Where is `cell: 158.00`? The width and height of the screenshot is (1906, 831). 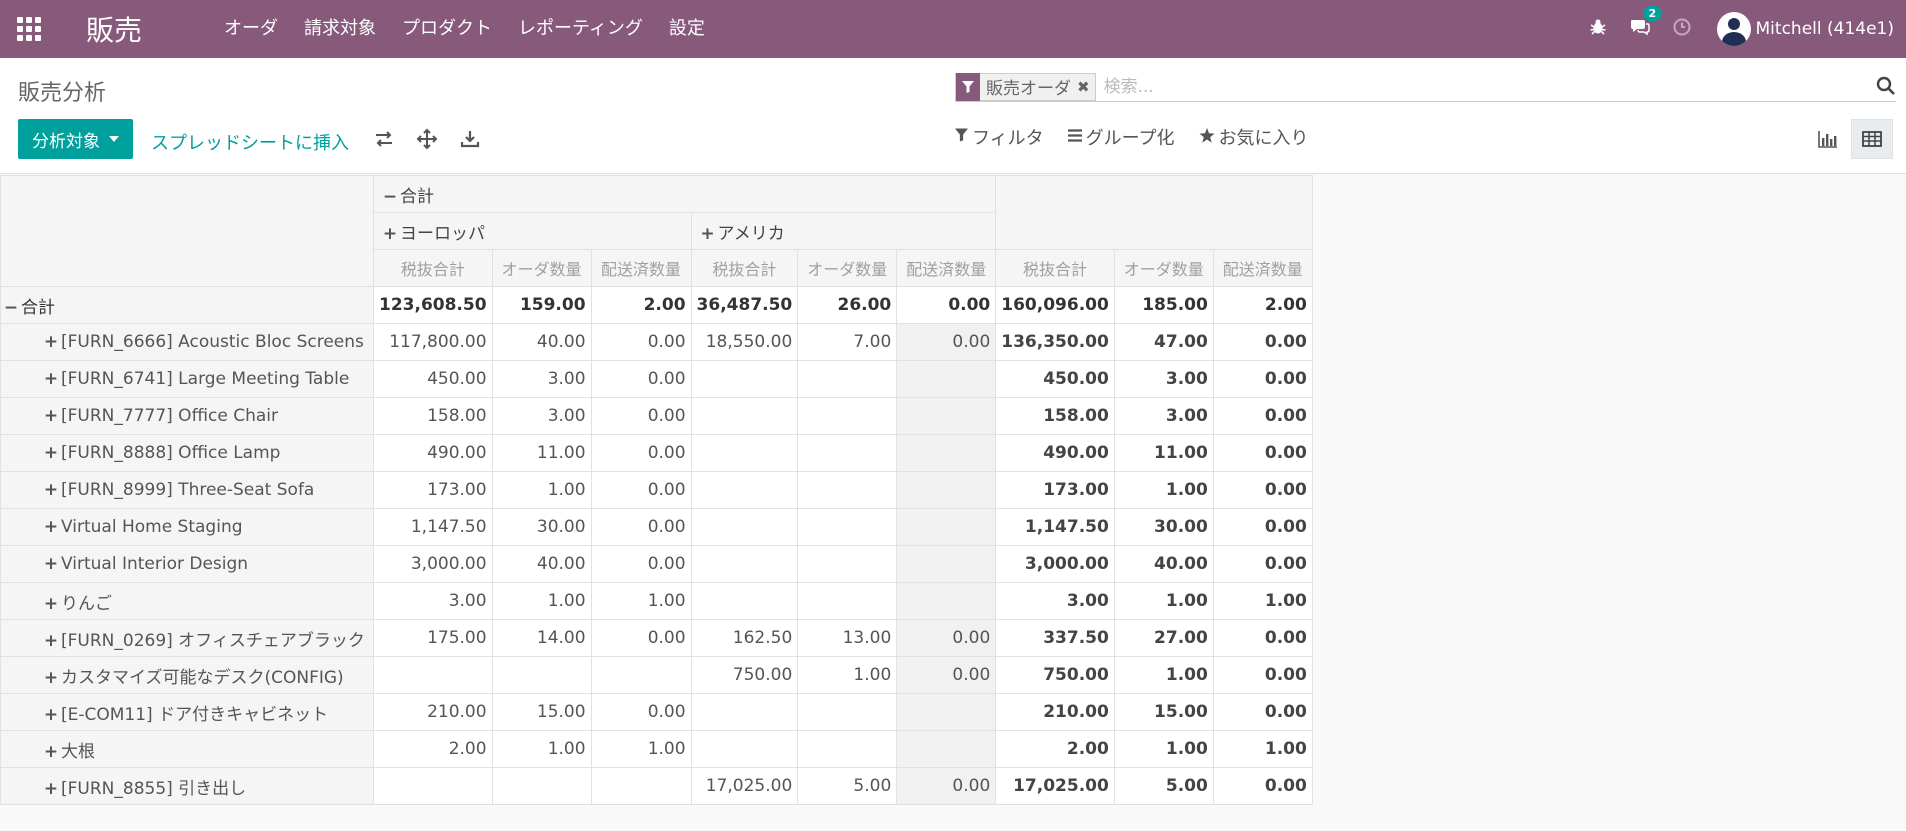
cell: 158.00 is located at coordinates (433, 416).